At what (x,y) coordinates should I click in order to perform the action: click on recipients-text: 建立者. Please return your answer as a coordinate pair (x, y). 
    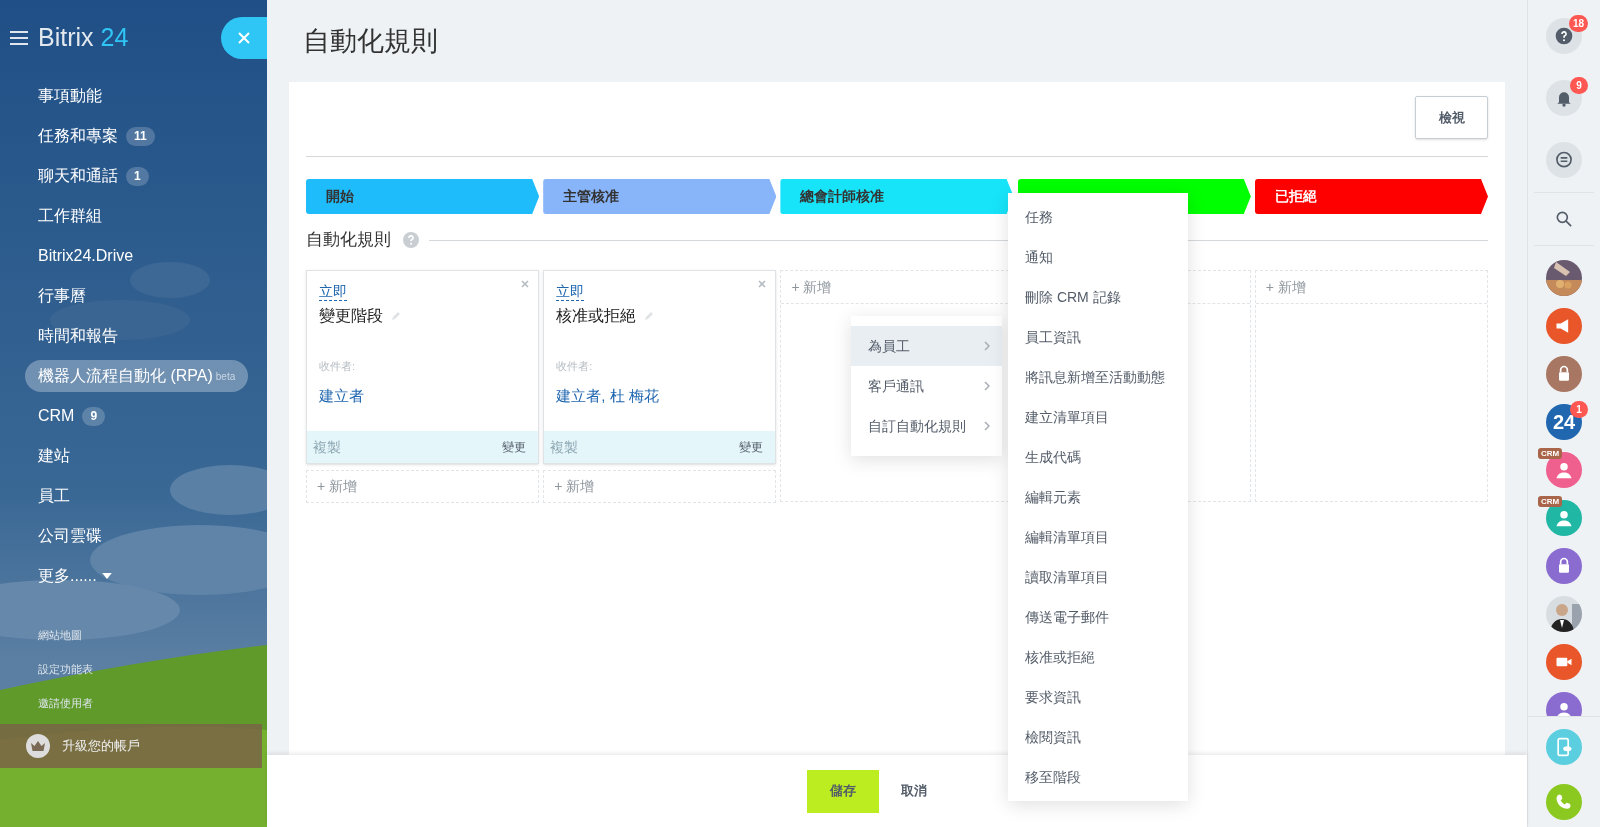
    Looking at the image, I should click on (342, 395).